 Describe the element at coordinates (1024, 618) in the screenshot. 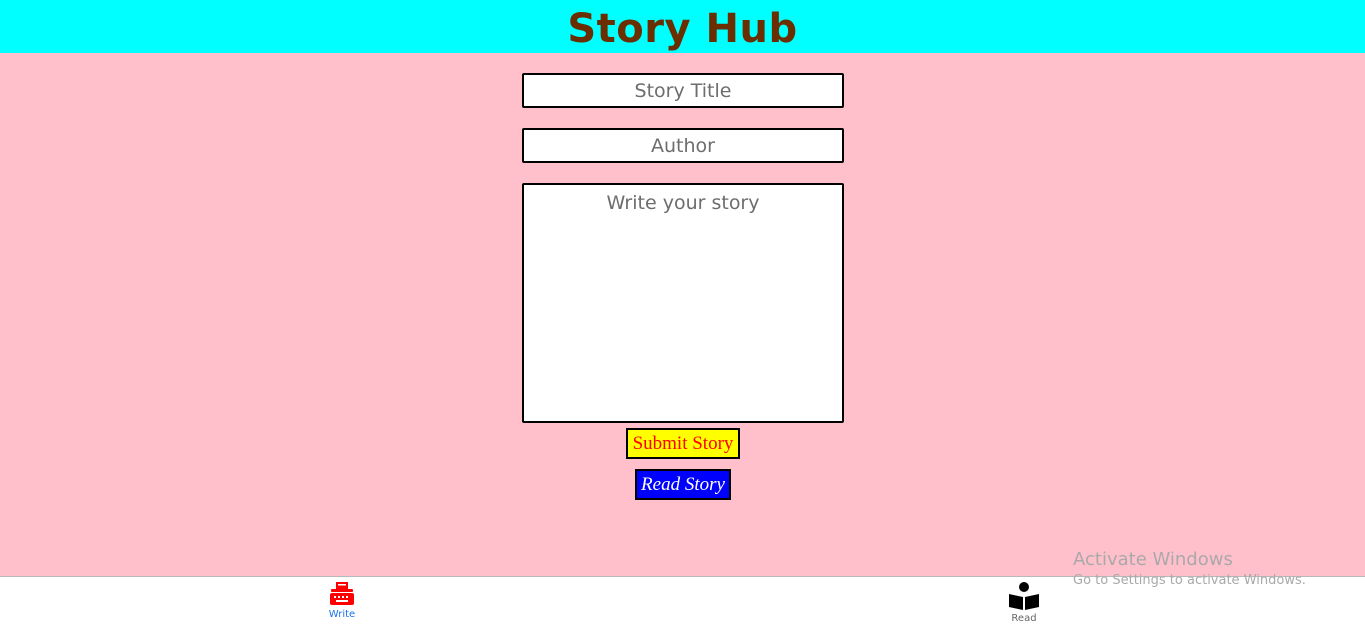

I see `tab-read-label: Read` at that location.